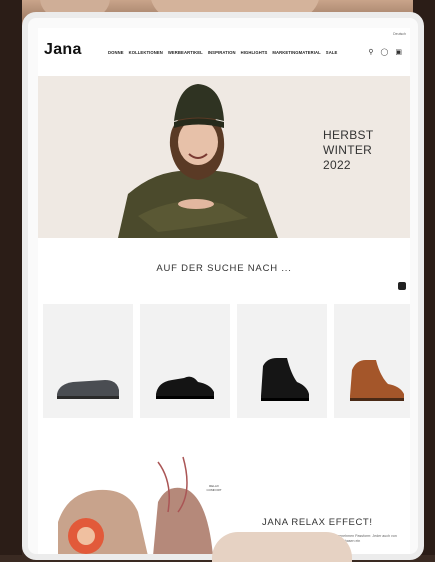 This screenshot has height=562, width=435. What do you see at coordinates (254, 52) in the screenshot?
I see `nav-item-highlights: HIGHLIGHTS` at bounding box center [254, 52].